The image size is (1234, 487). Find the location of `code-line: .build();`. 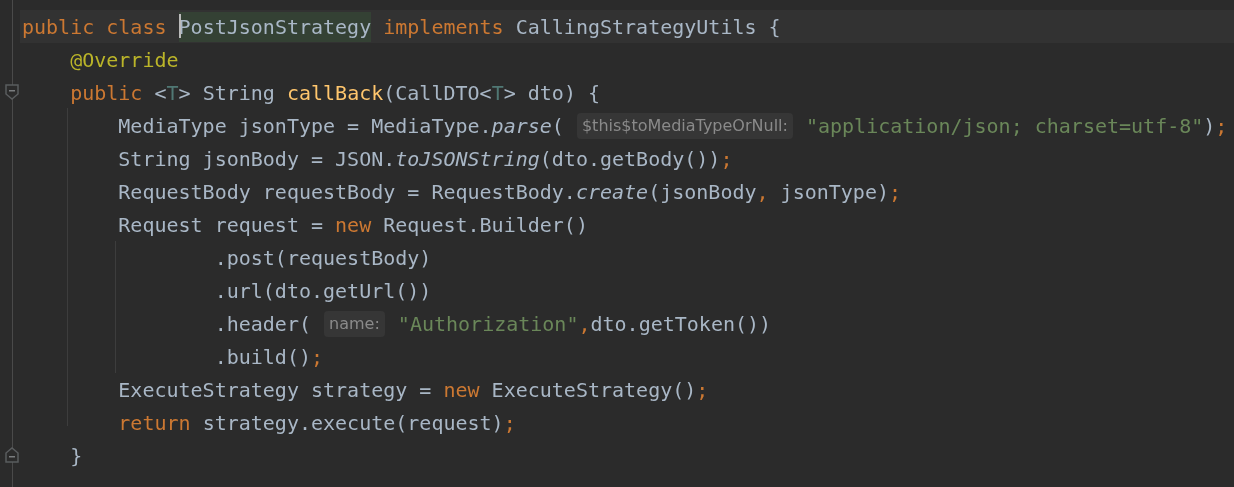

code-line: .build(); is located at coordinates (269, 357).